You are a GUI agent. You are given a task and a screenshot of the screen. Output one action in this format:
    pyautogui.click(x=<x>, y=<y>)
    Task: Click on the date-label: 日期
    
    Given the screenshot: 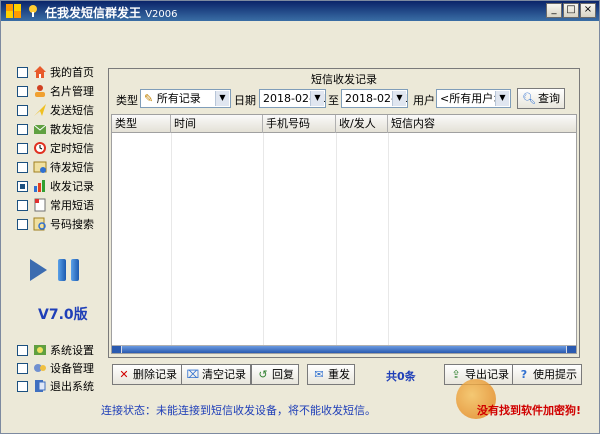 What is the action you would take?
    pyautogui.click(x=245, y=100)
    